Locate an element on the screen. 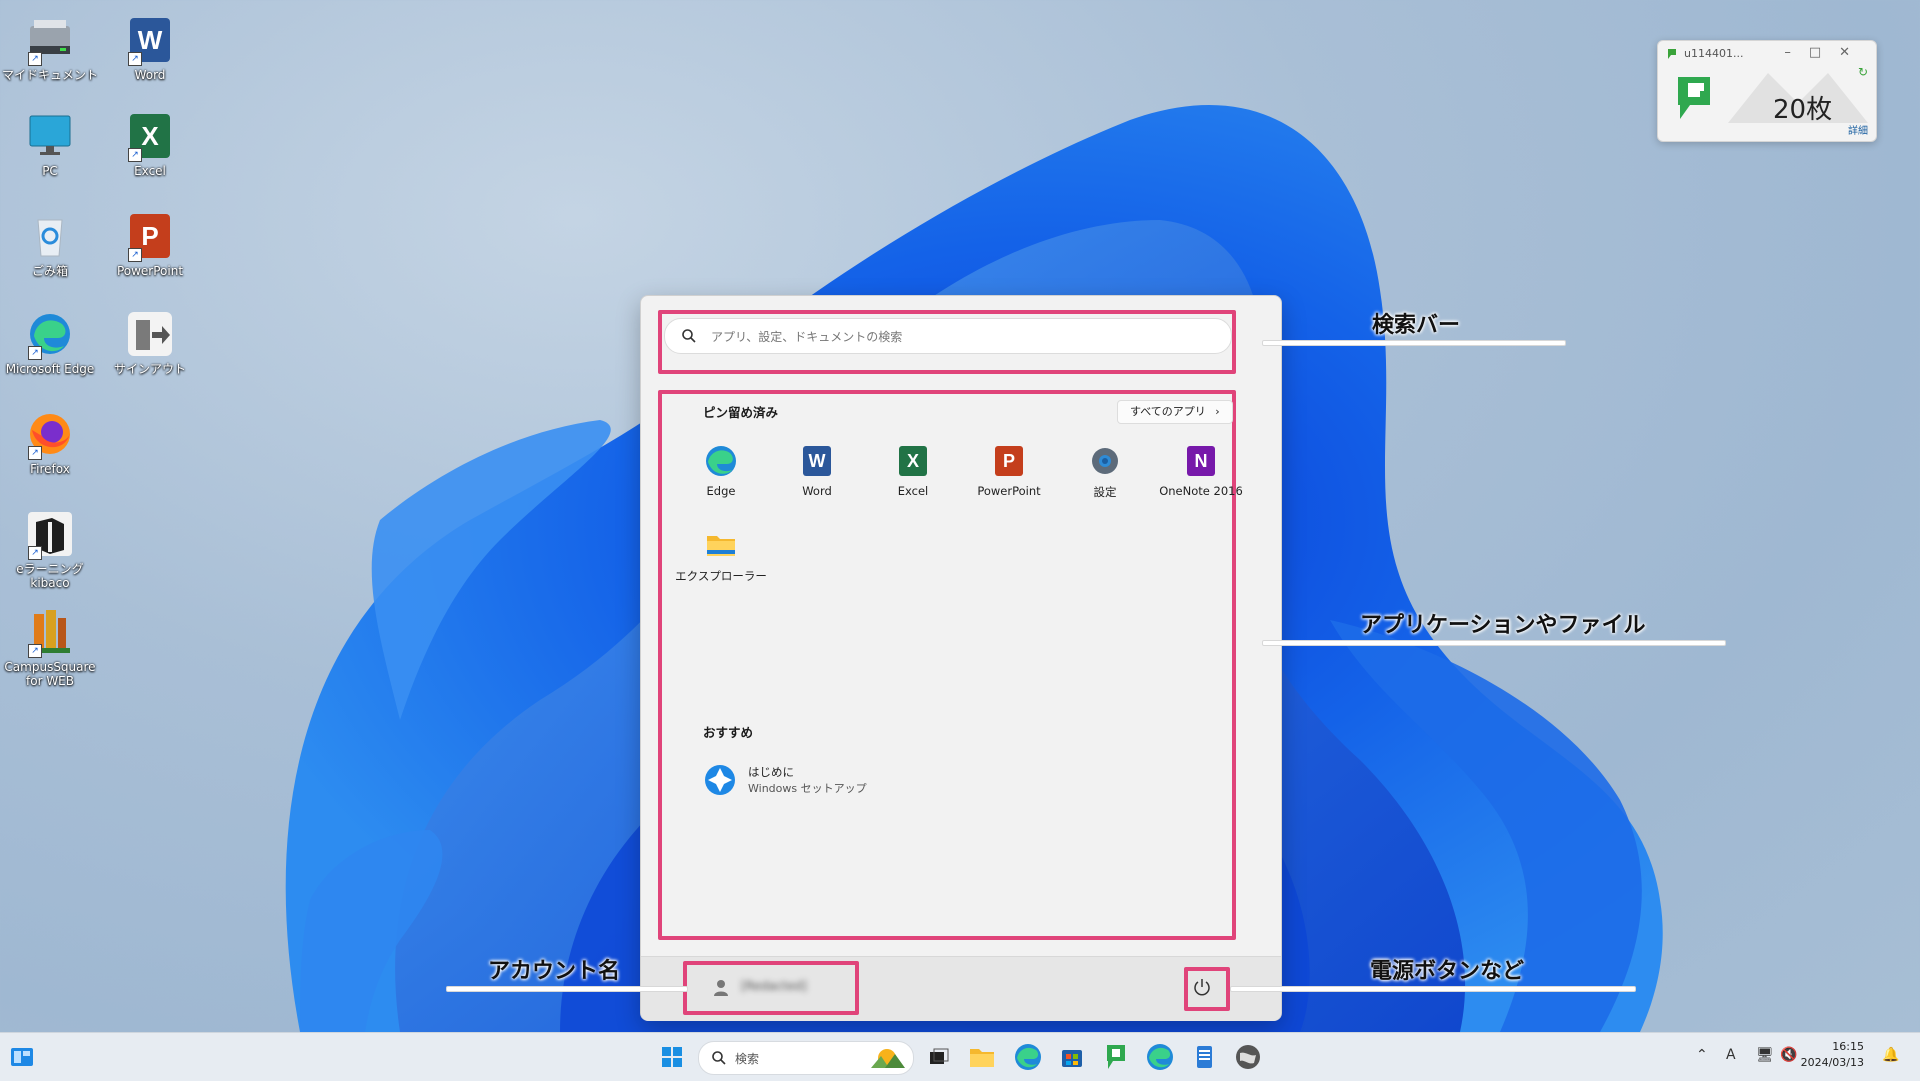 This screenshot has width=1920, height=1081. desktop-icon-powerpoint: P ↗ PowerPoint is located at coordinates (150, 245).